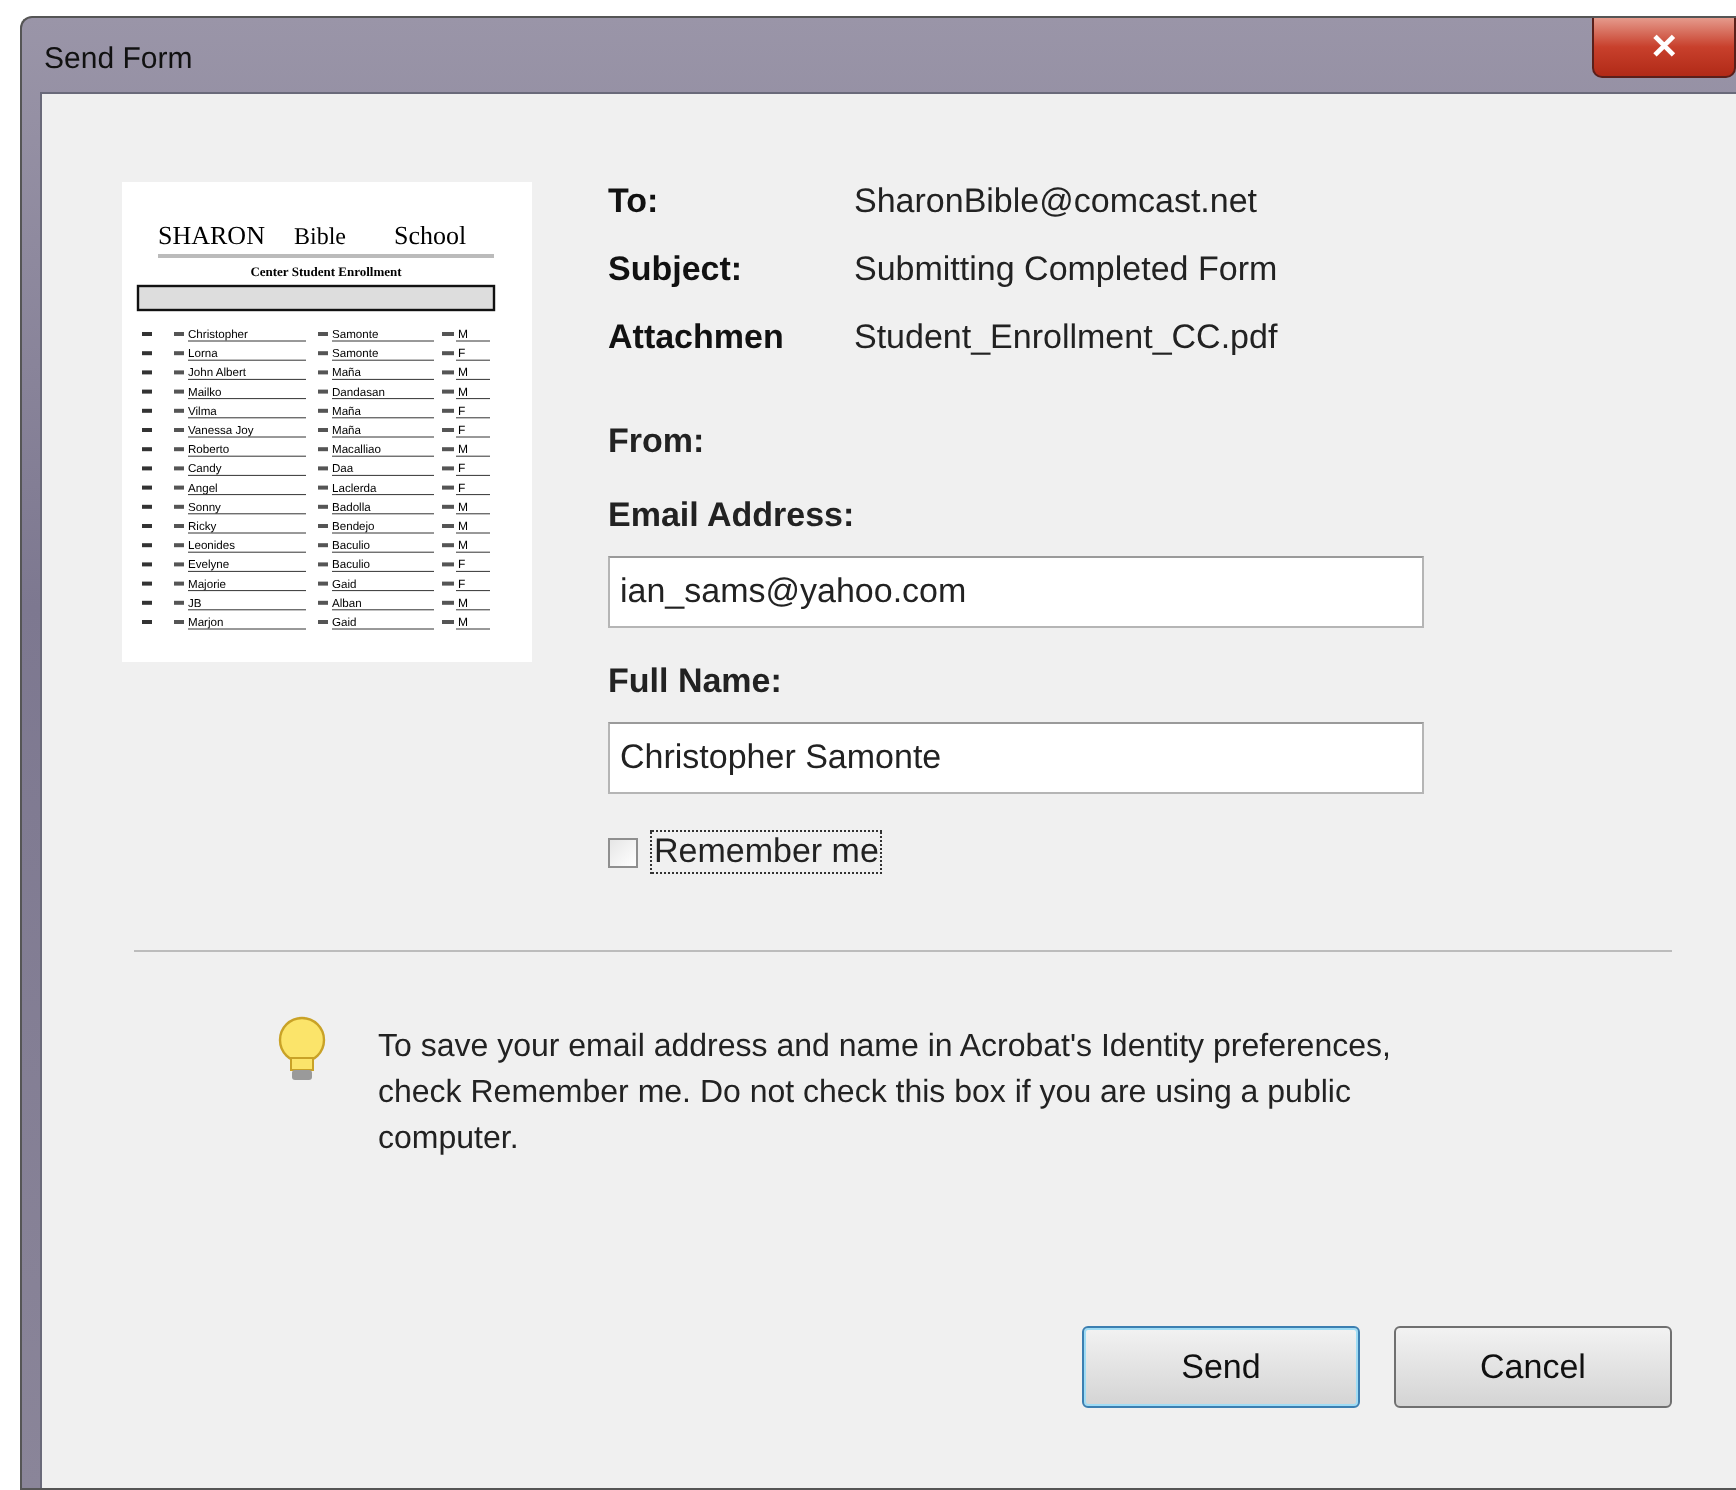 This screenshot has width=1736, height=1490. What do you see at coordinates (1067, 270) in the screenshot?
I see `field-value: Submitting Completed Form` at bounding box center [1067, 270].